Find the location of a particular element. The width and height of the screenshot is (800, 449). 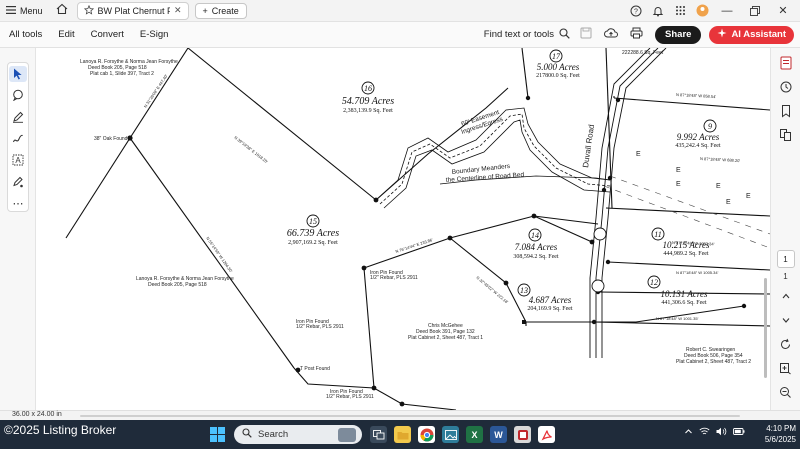

taskbar-time: 4:10 PM is located at coordinates (781, 428).